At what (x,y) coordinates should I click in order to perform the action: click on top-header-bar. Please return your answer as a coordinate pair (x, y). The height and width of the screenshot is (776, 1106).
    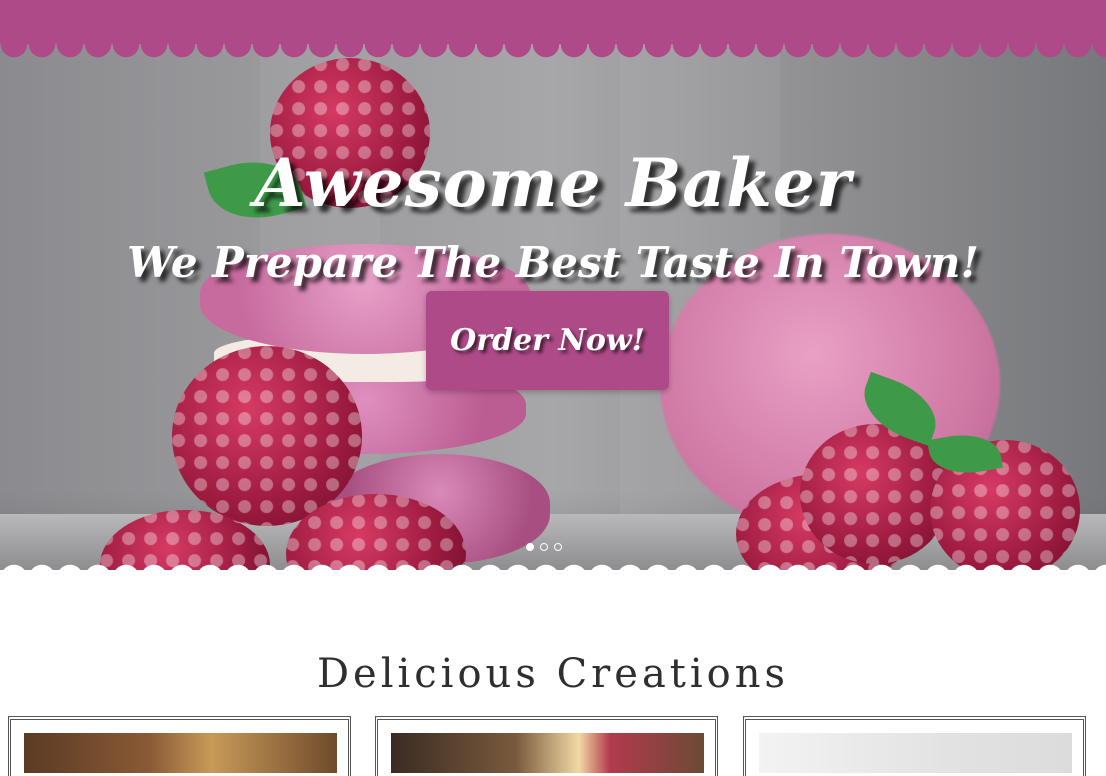
    Looking at the image, I should click on (553, 22).